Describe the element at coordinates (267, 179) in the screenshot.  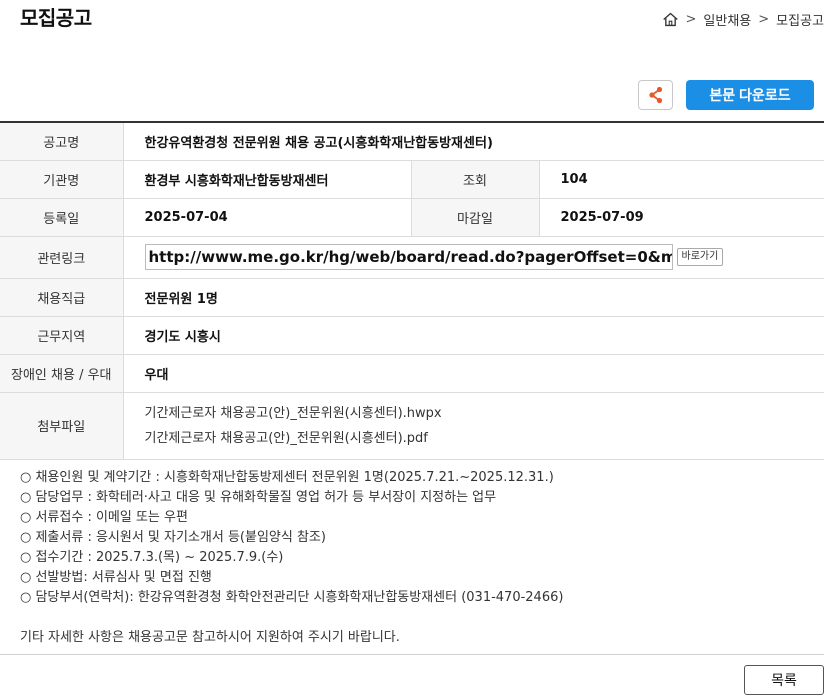
I see `org-value: 환경부 시흥화학재난합동방재센터` at that location.